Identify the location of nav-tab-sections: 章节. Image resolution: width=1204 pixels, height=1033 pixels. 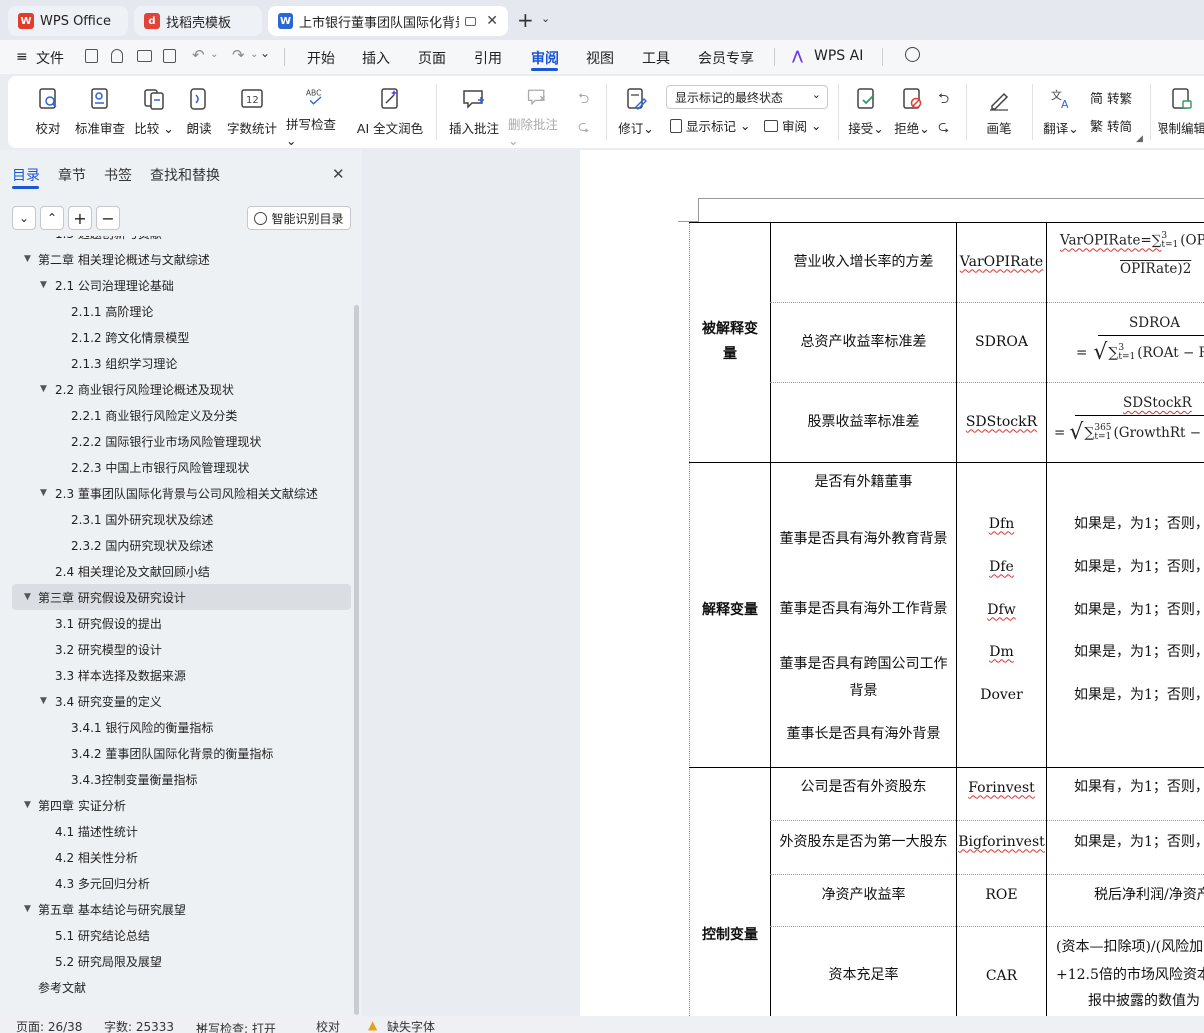
(72, 175).